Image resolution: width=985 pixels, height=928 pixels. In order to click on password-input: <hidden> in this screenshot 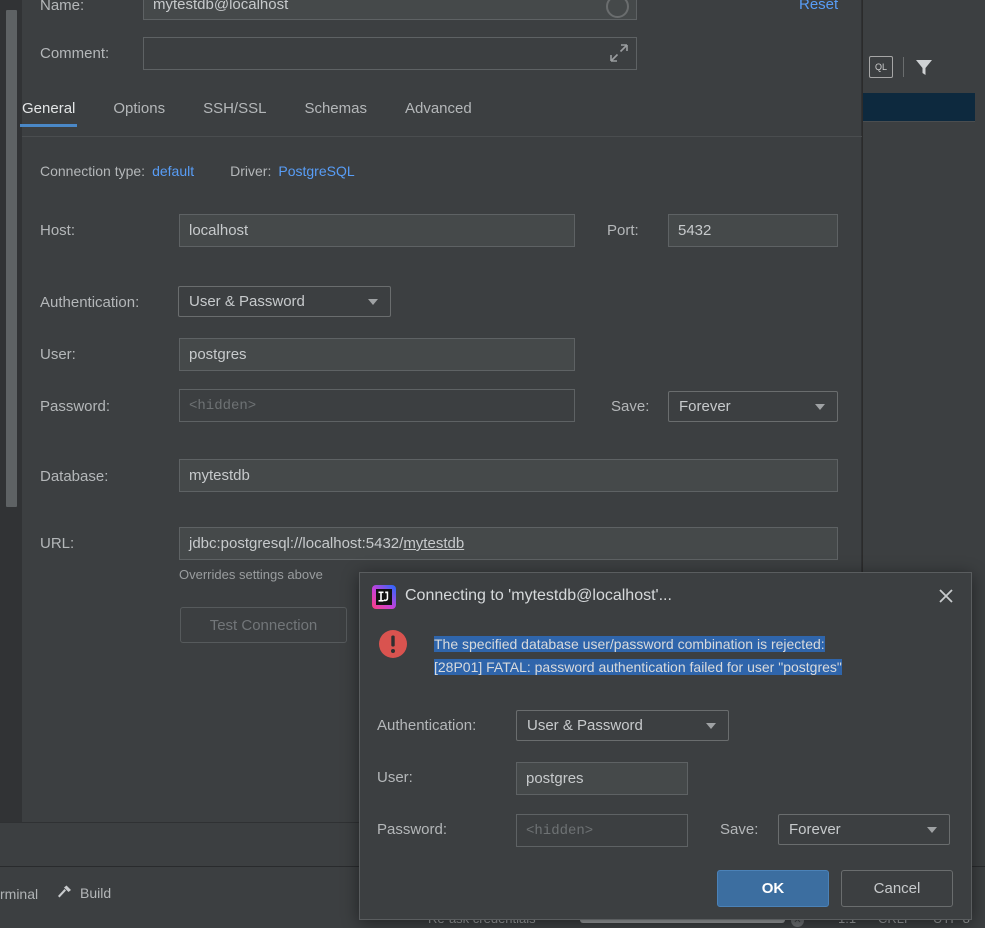, I will do `click(377, 405)`.